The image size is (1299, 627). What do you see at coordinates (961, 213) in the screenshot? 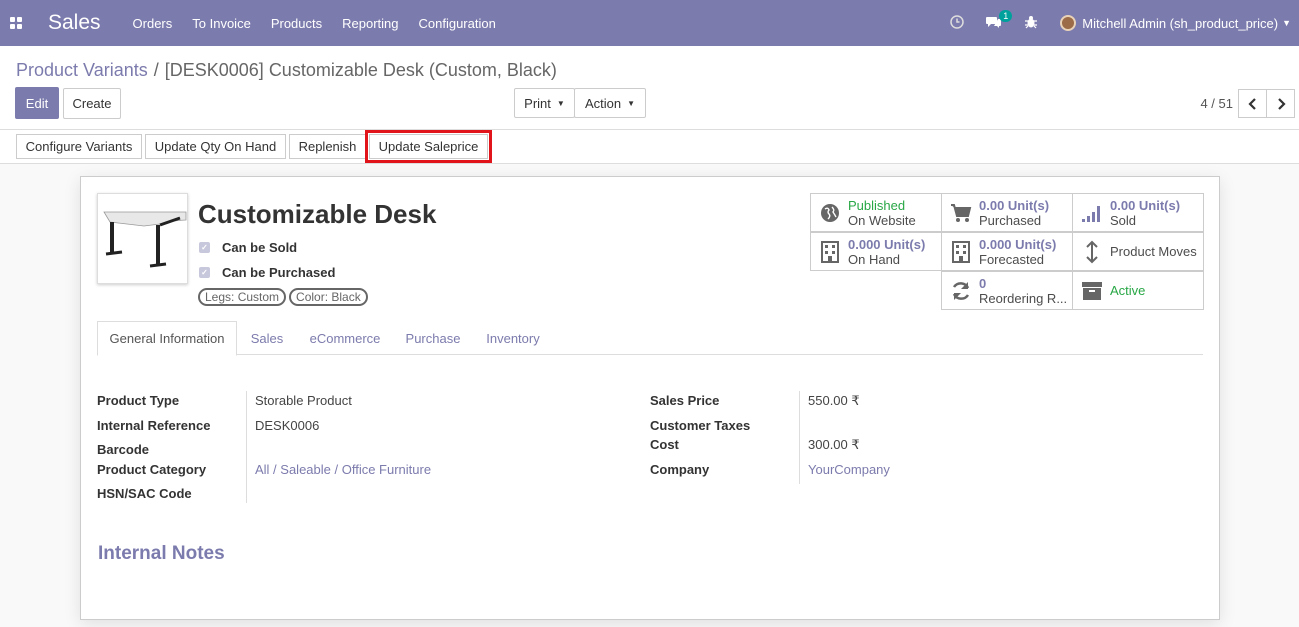
I see `shopping-cart-icon` at bounding box center [961, 213].